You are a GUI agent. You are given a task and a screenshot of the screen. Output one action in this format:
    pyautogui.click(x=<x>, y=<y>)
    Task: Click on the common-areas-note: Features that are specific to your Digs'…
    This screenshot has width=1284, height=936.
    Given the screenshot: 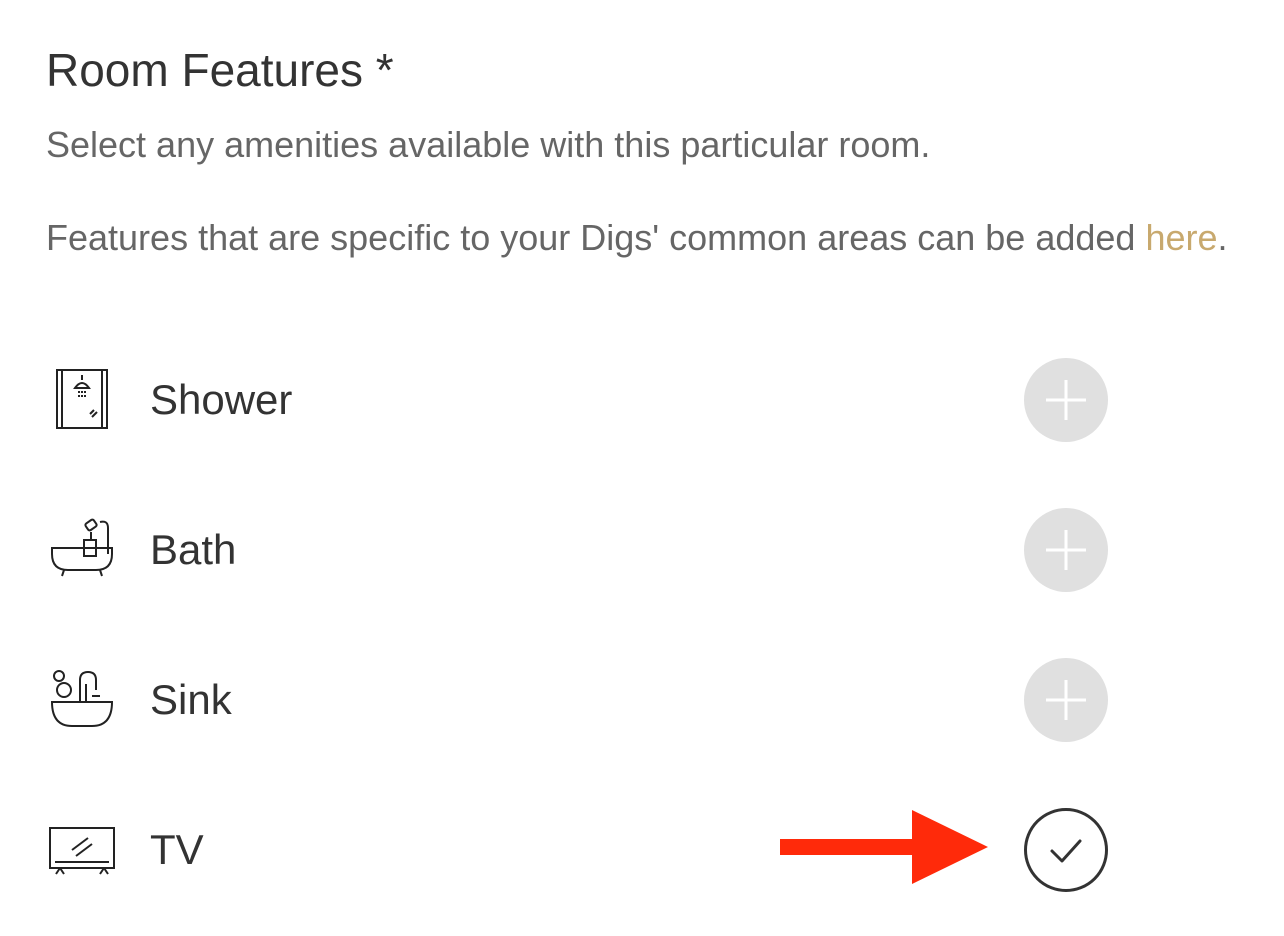 What is the action you would take?
    pyautogui.click(x=651, y=238)
    